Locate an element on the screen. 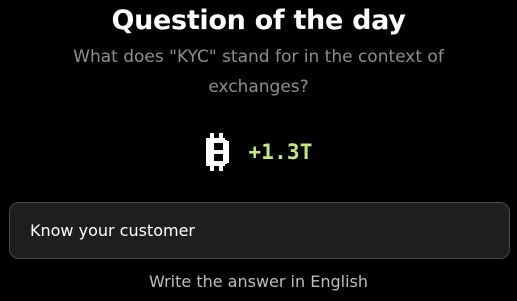  answer-input is located at coordinates (259, 230).